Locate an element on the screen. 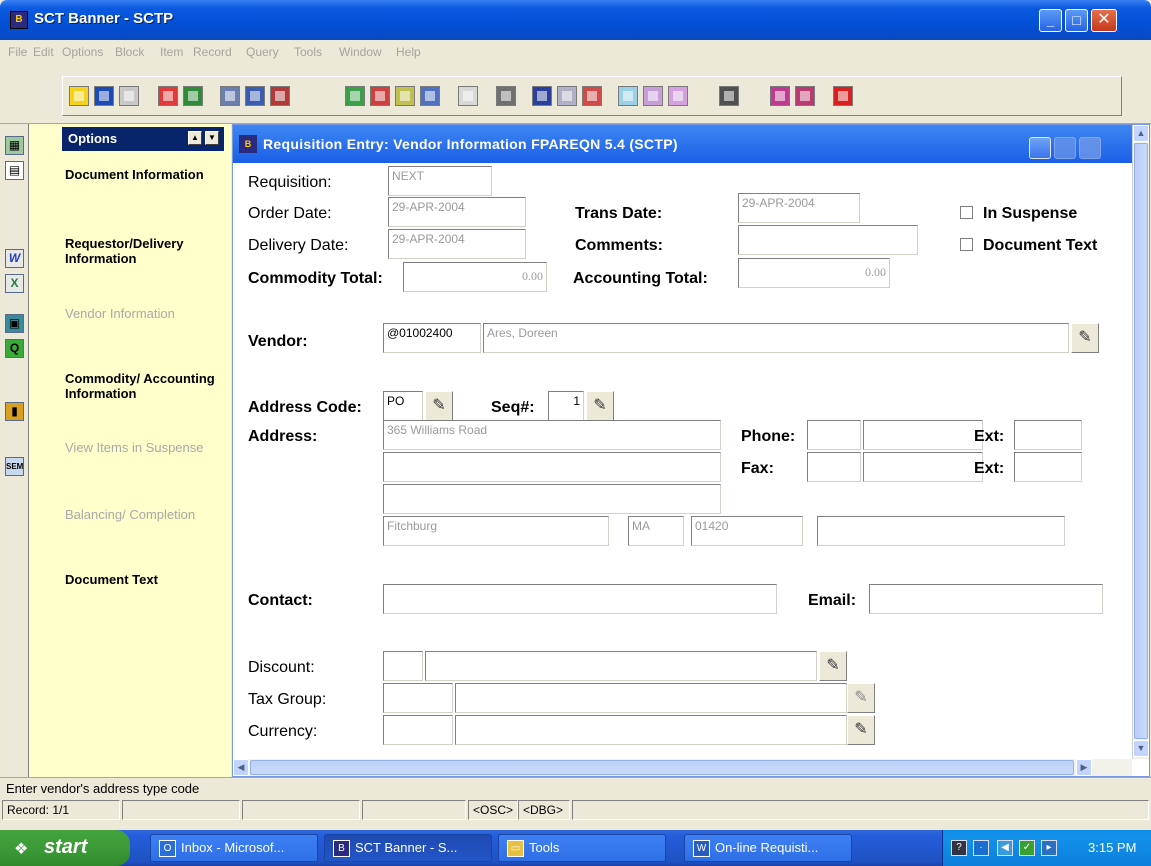 The height and width of the screenshot is (866, 1151). phone-area-field is located at coordinates (834, 435).